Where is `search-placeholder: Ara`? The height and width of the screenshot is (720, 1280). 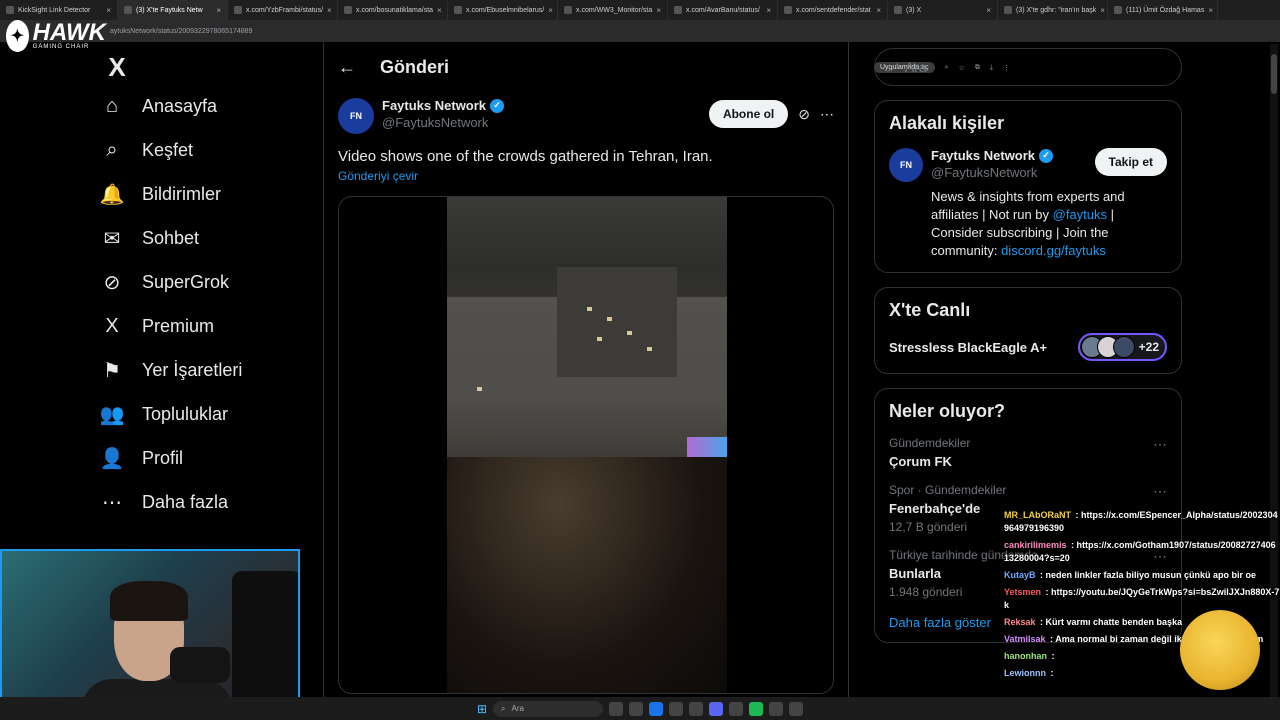
search-placeholder: Ara is located at coordinates (916, 67).